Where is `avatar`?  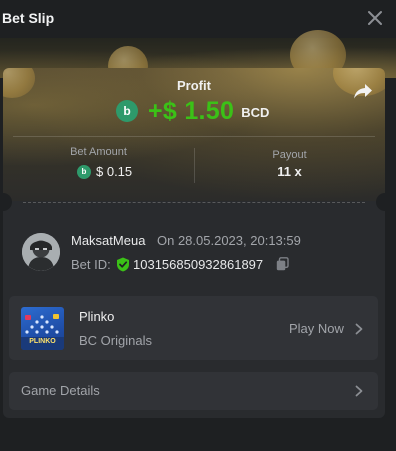
avatar is located at coordinates (41, 252).